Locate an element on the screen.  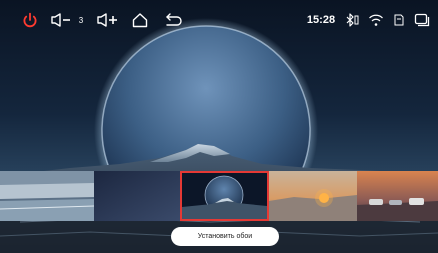
power-button is located at coordinates (30, 20).